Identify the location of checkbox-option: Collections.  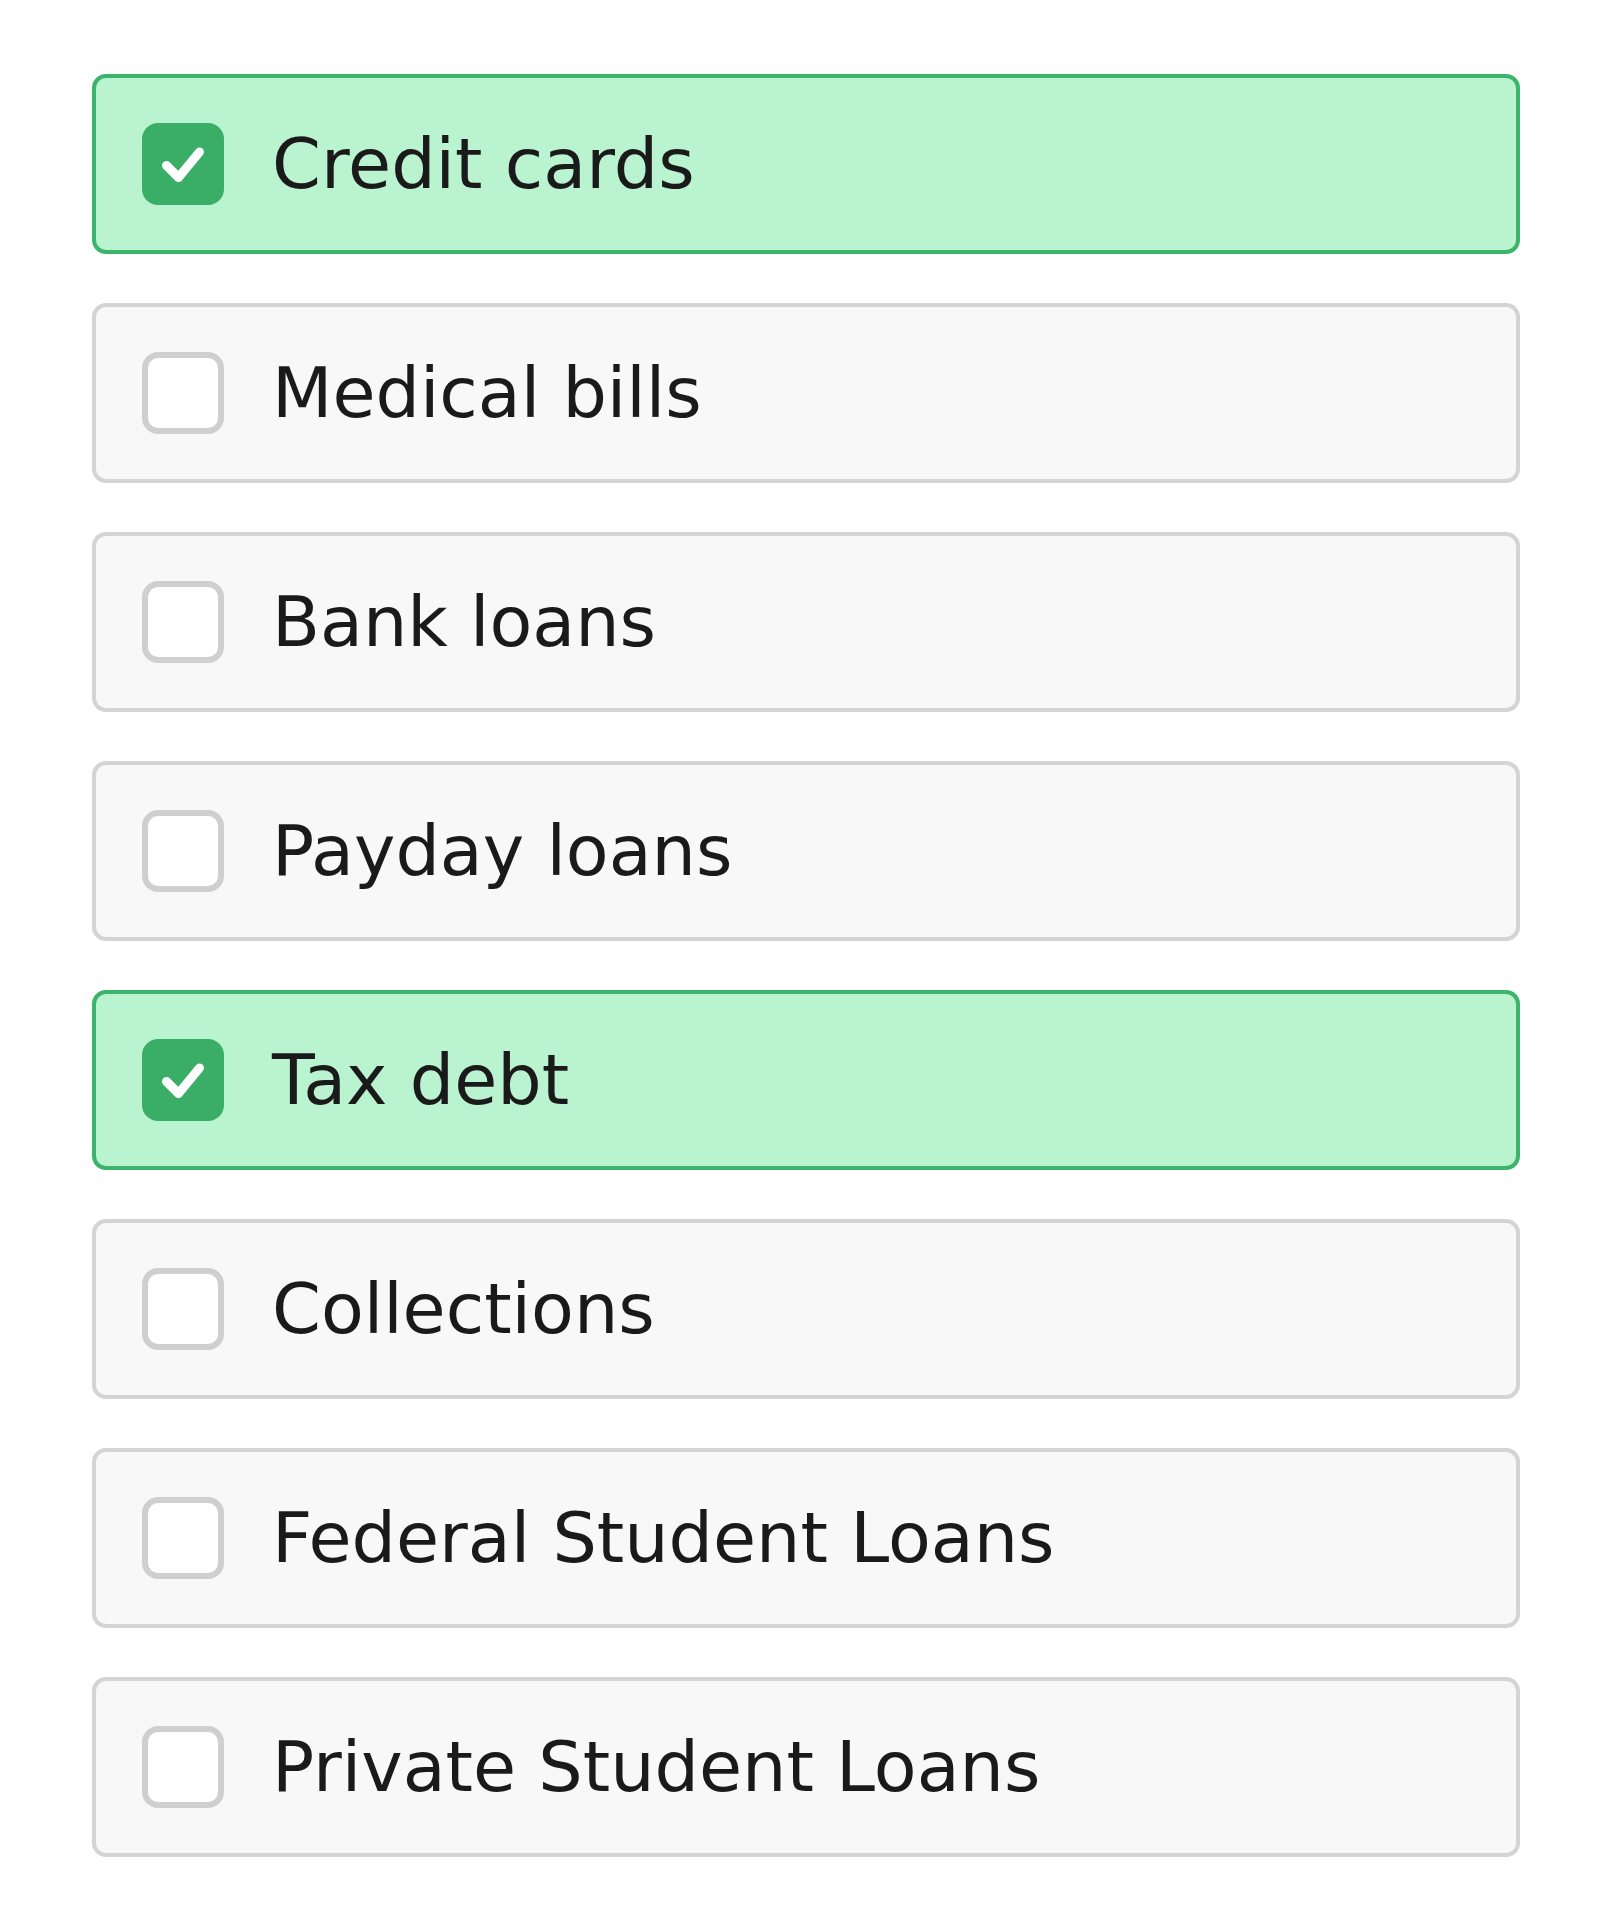
(806, 1309).